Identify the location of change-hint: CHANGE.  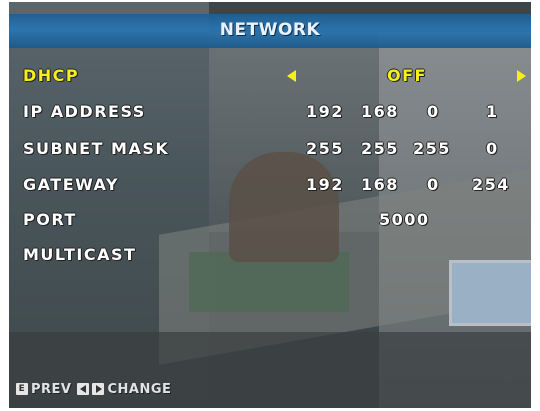
(139, 389).